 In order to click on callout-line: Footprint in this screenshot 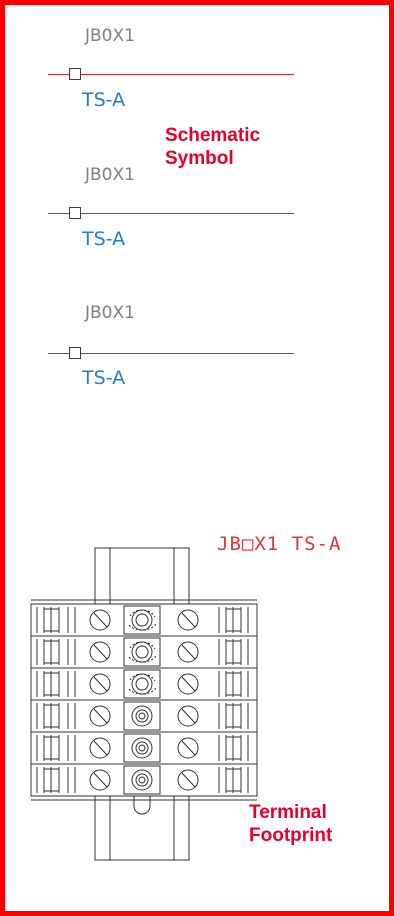, I will do `click(291, 835)`.